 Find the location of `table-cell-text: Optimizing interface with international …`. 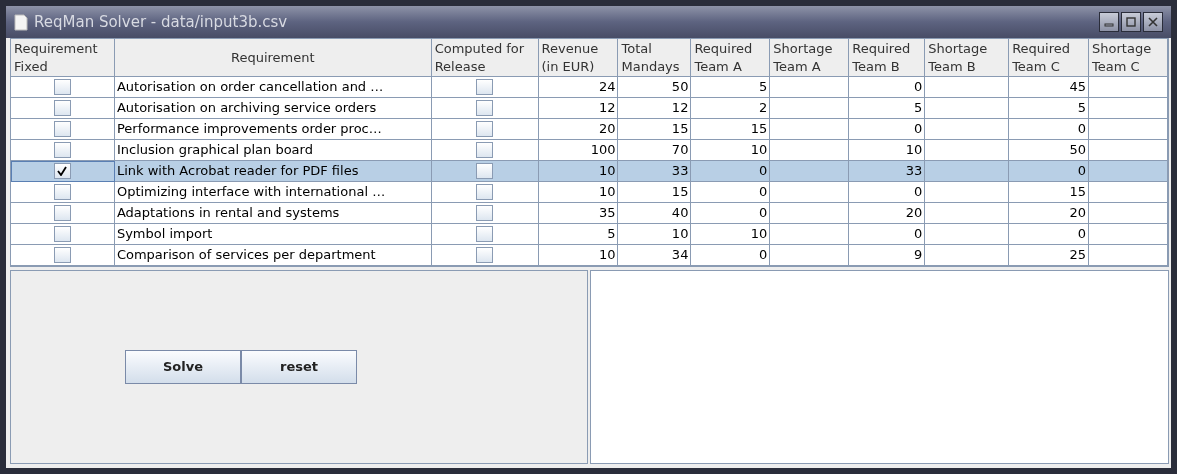

table-cell-text: Optimizing interface with international … is located at coordinates (251, 192).